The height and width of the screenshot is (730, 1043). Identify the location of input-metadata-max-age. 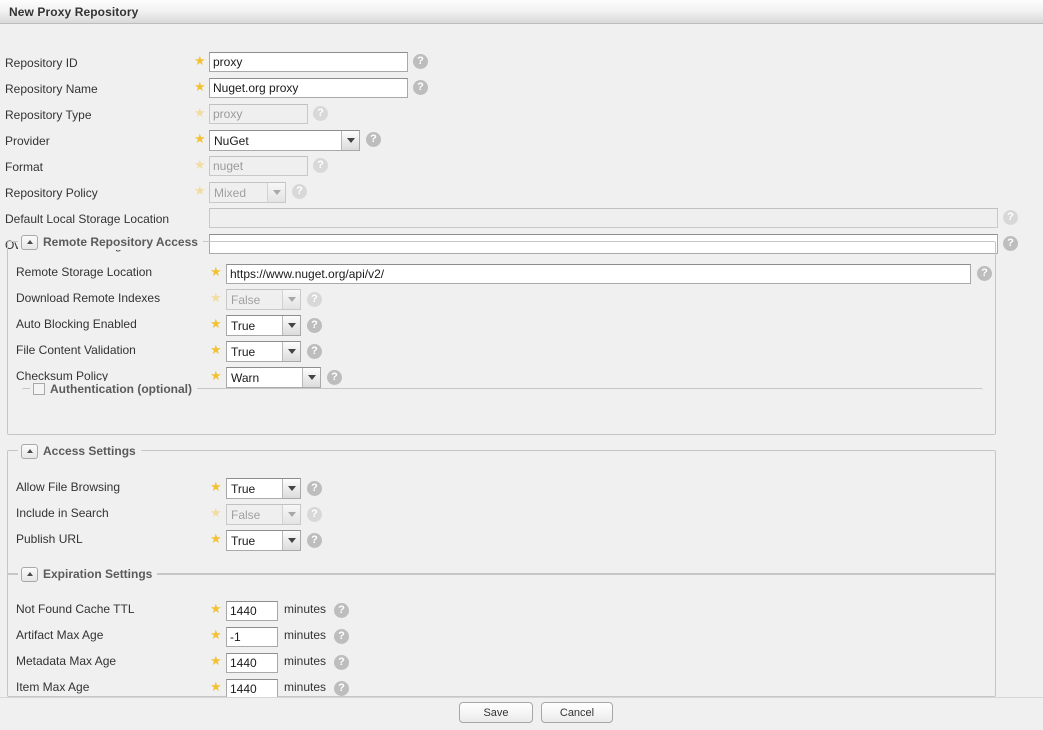
(252, 663).